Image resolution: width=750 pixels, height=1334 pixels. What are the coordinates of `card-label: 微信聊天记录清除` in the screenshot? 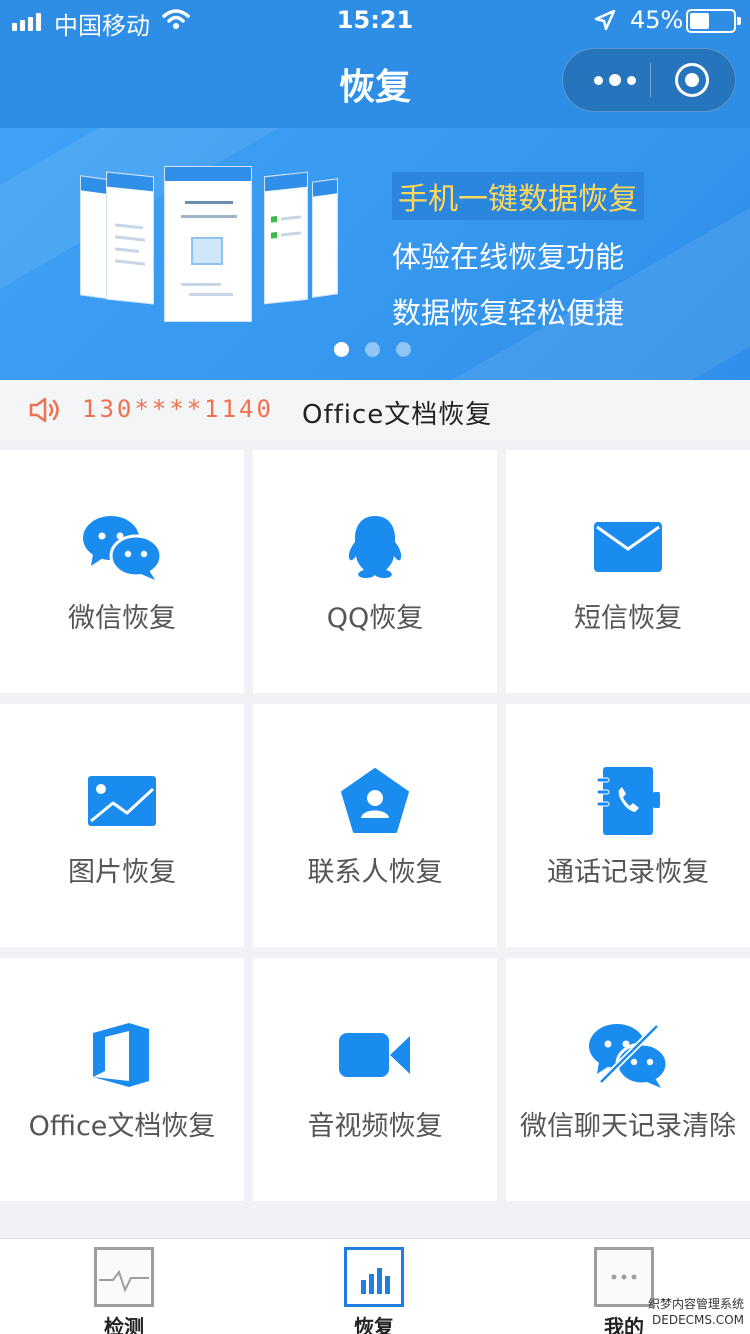 It's located at (628, 1126).